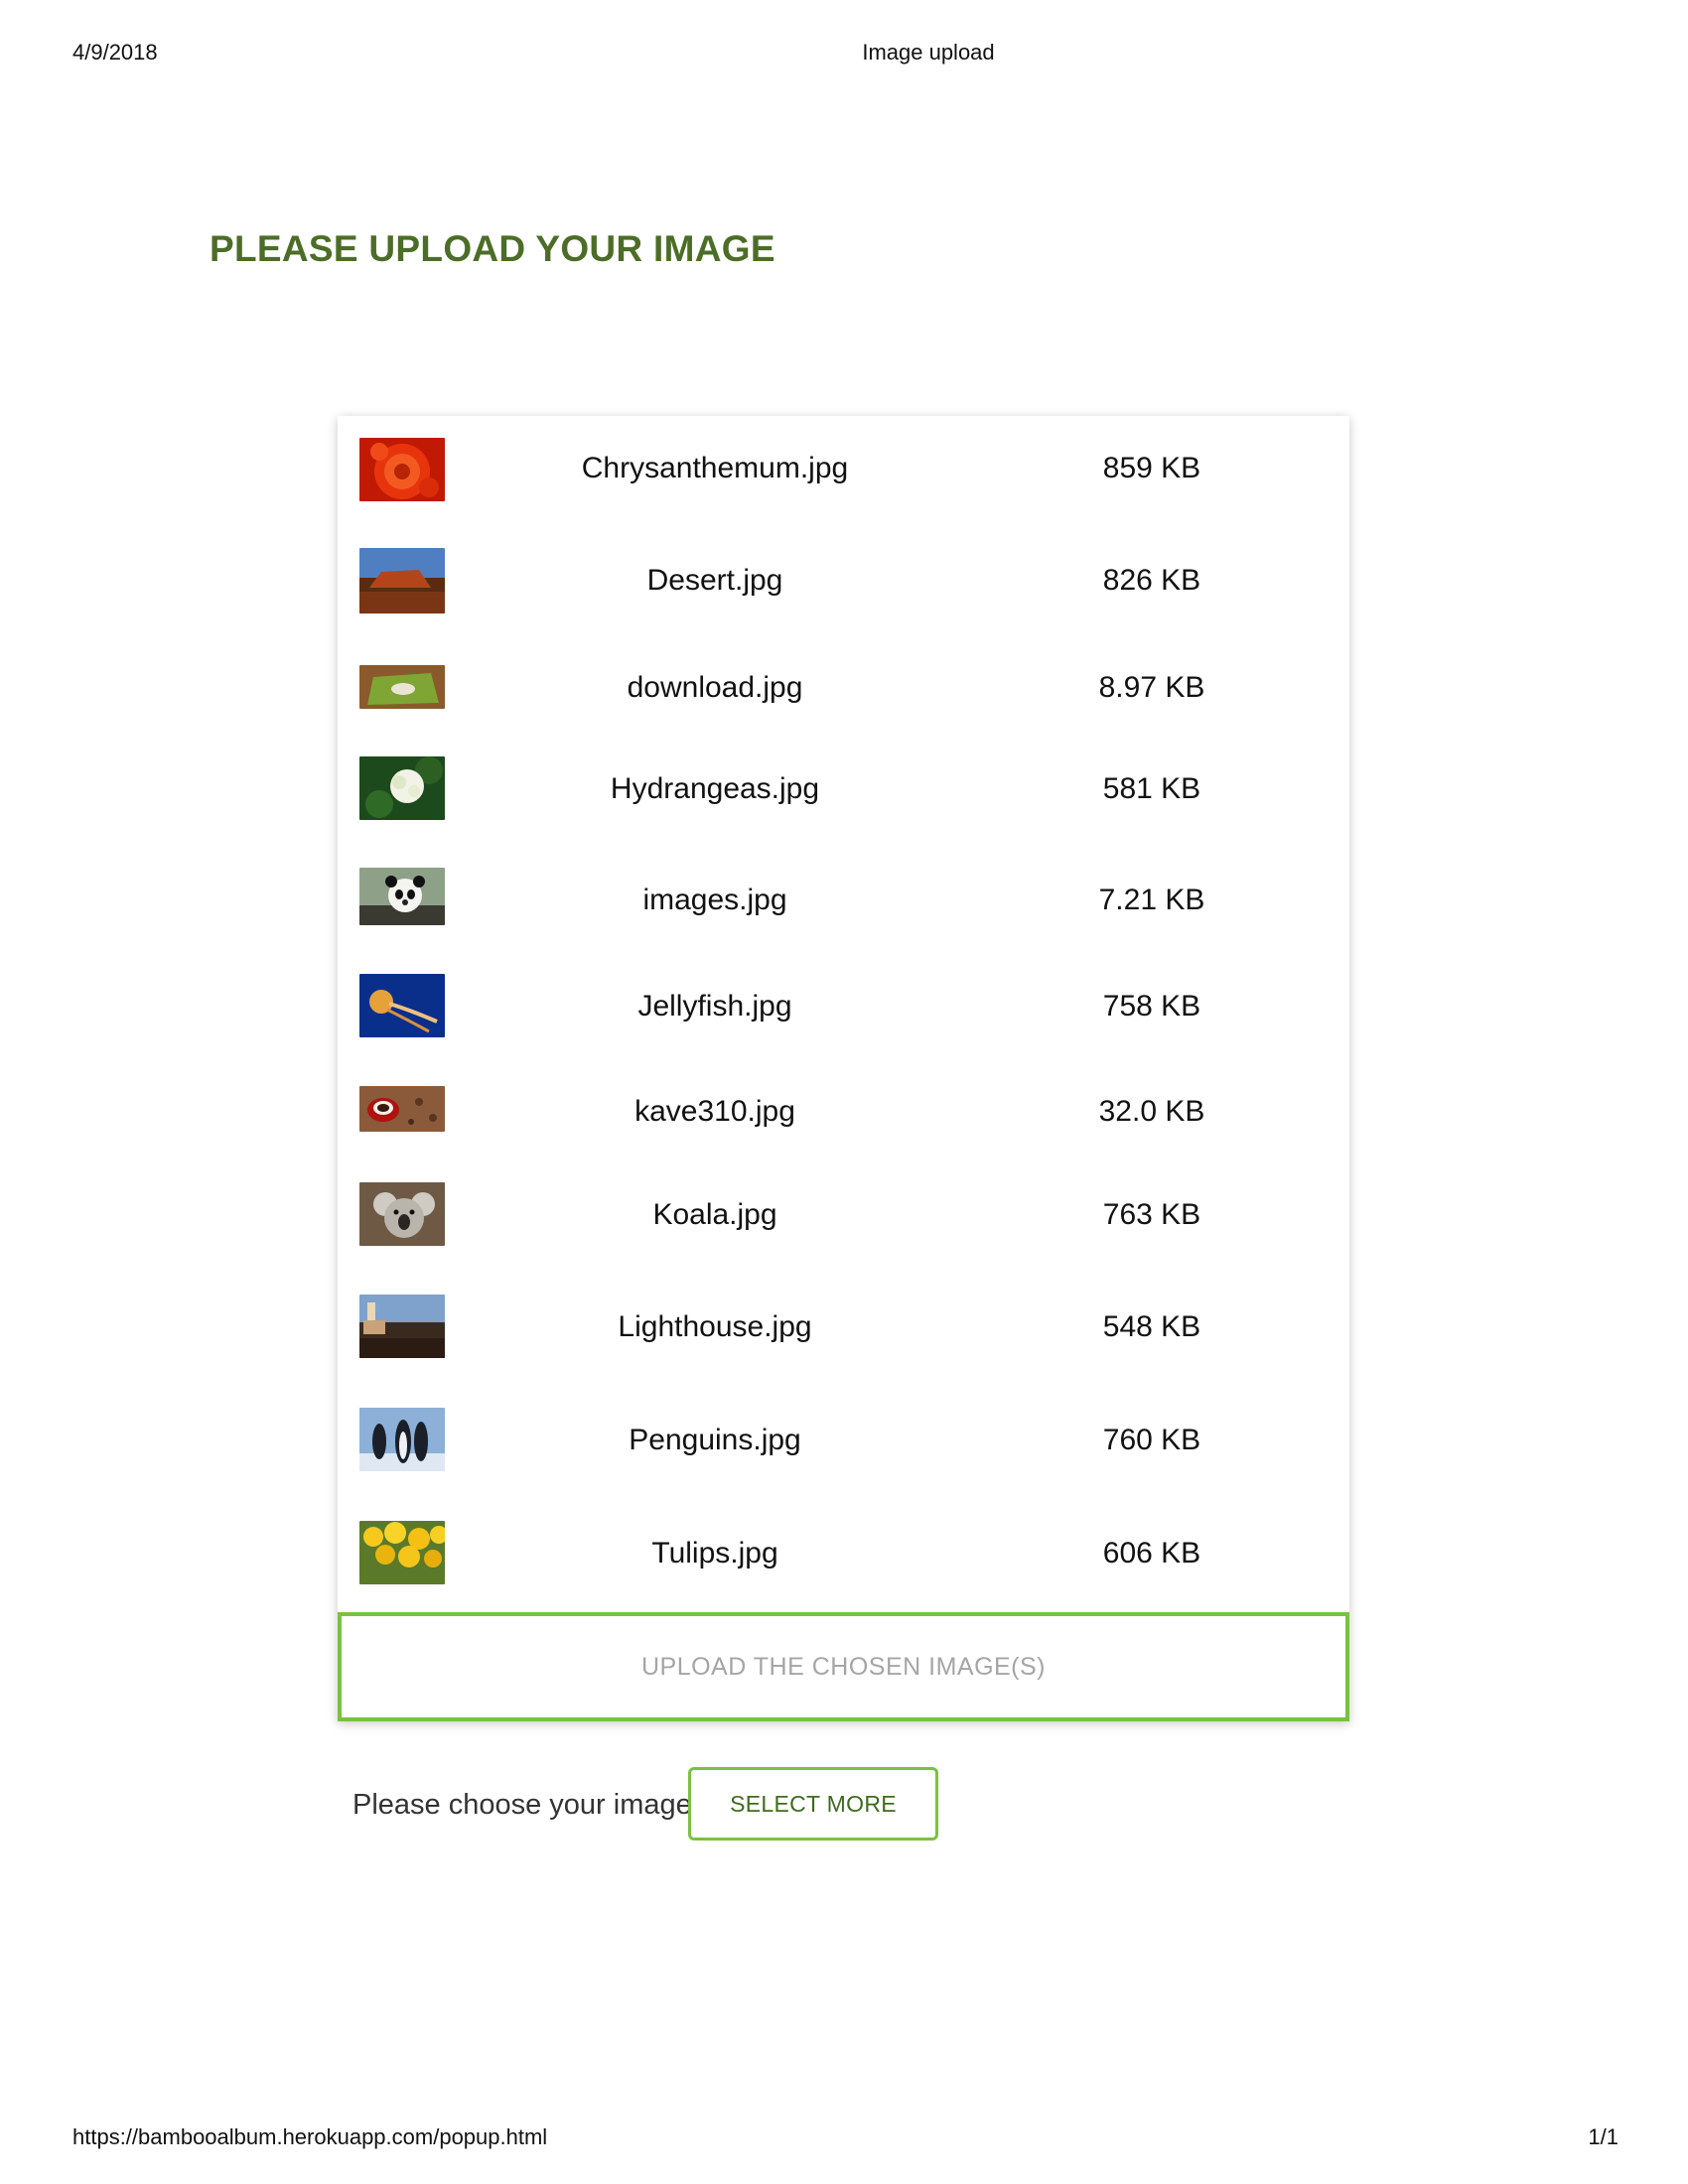 The image size is (1688, 2184). What do you see at coordinates (492, 248) in the screenshot?
I see `page-title: PLEASE UPLOAD YOUR IMAGE` at bounding box center [492, 248].